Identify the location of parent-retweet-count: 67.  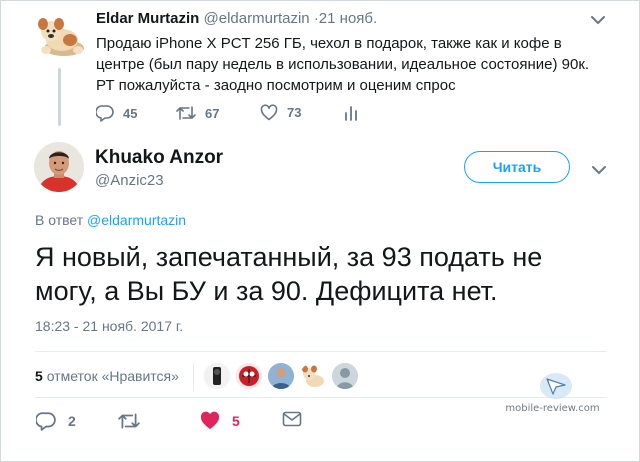
(212, 113).